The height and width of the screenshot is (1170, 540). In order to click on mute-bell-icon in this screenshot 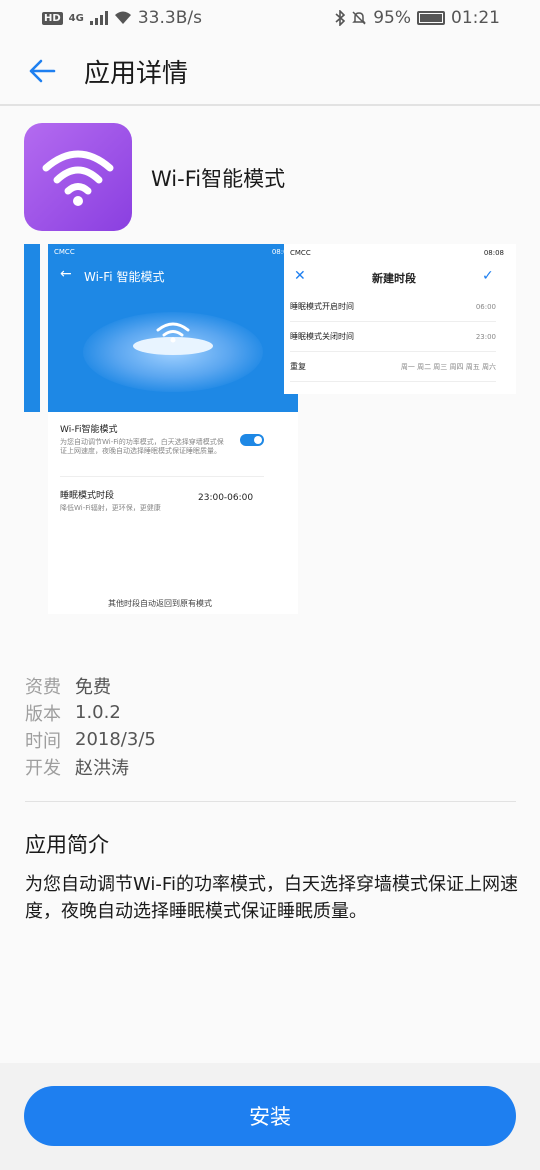, I will do `click(359, 18)`.